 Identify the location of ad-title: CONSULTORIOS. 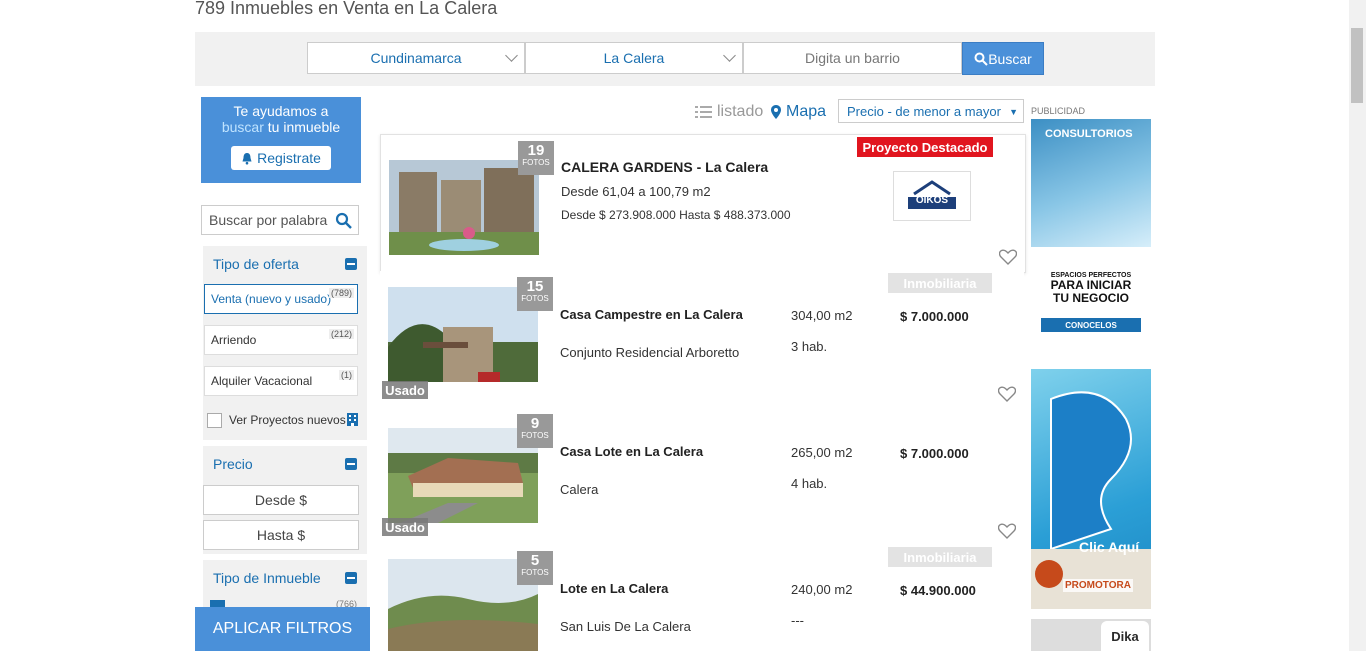
(1089, 134).